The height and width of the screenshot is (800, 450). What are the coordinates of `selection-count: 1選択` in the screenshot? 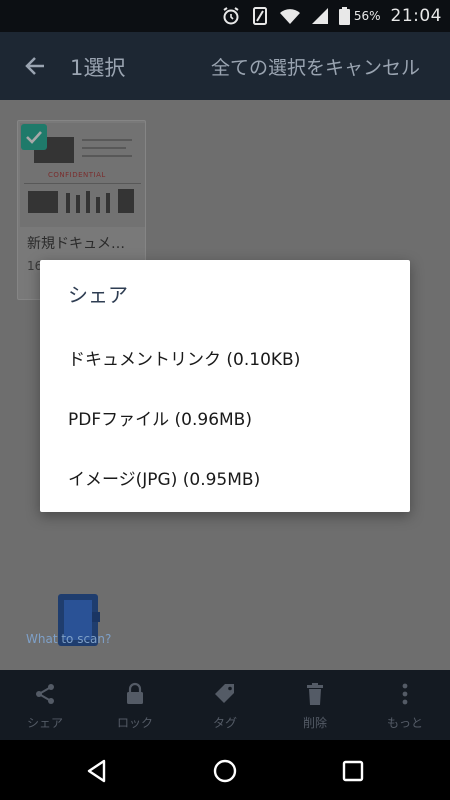 It's located at (98, 68).